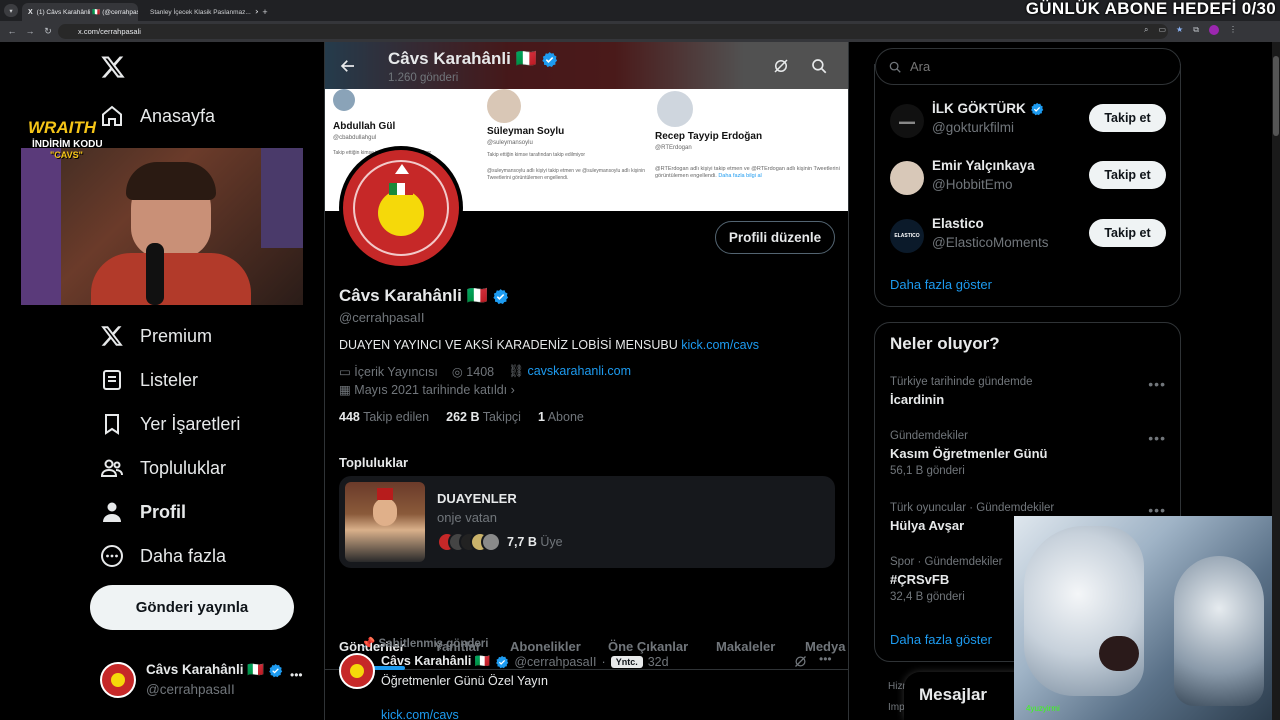 The height and width of the screenshot is (720, 1280). What do you see at coordinates (265, 12) in the screenshot?
I see `new-tab-button: +` at bounding box center [265, 12].